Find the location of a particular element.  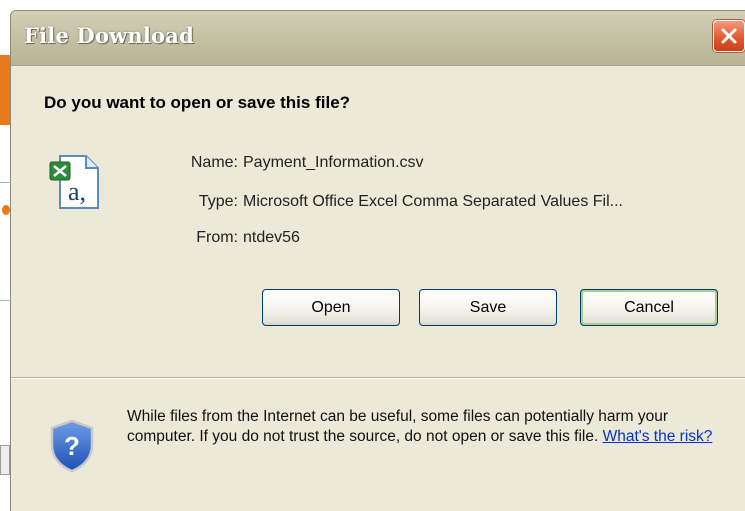

close-button is located at coordinates (729, 36).